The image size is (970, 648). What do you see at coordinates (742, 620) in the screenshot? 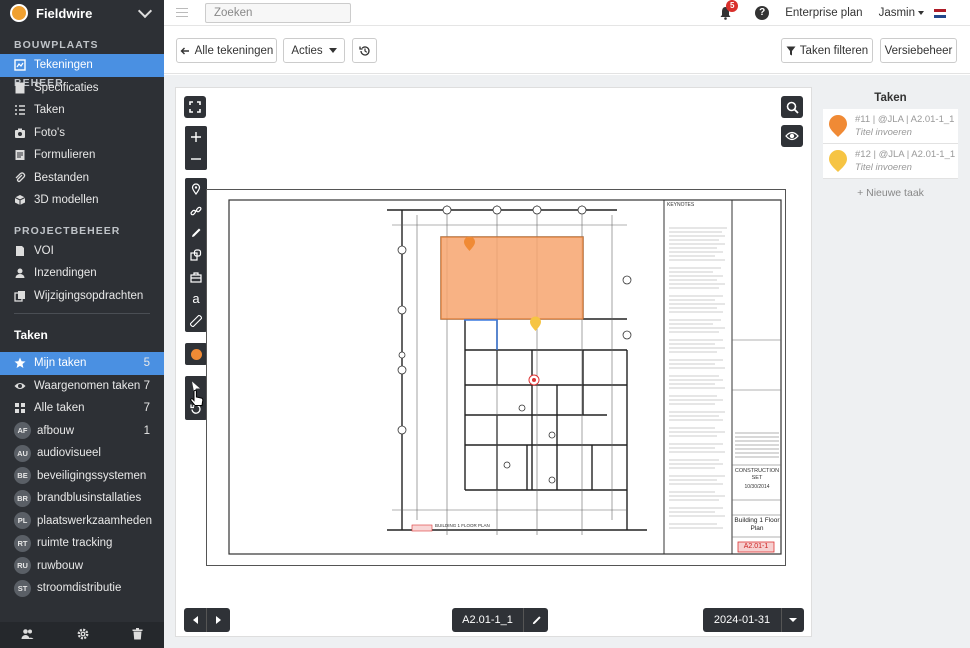
I see `version-date: 2024-01-31` at bounding box center [742, 620].